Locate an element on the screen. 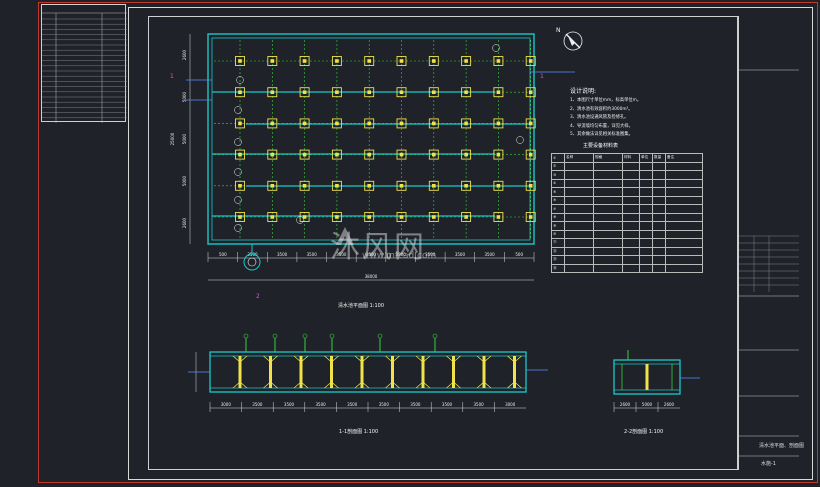  materials-row: ⑩ is located at coordinates (627, 234).